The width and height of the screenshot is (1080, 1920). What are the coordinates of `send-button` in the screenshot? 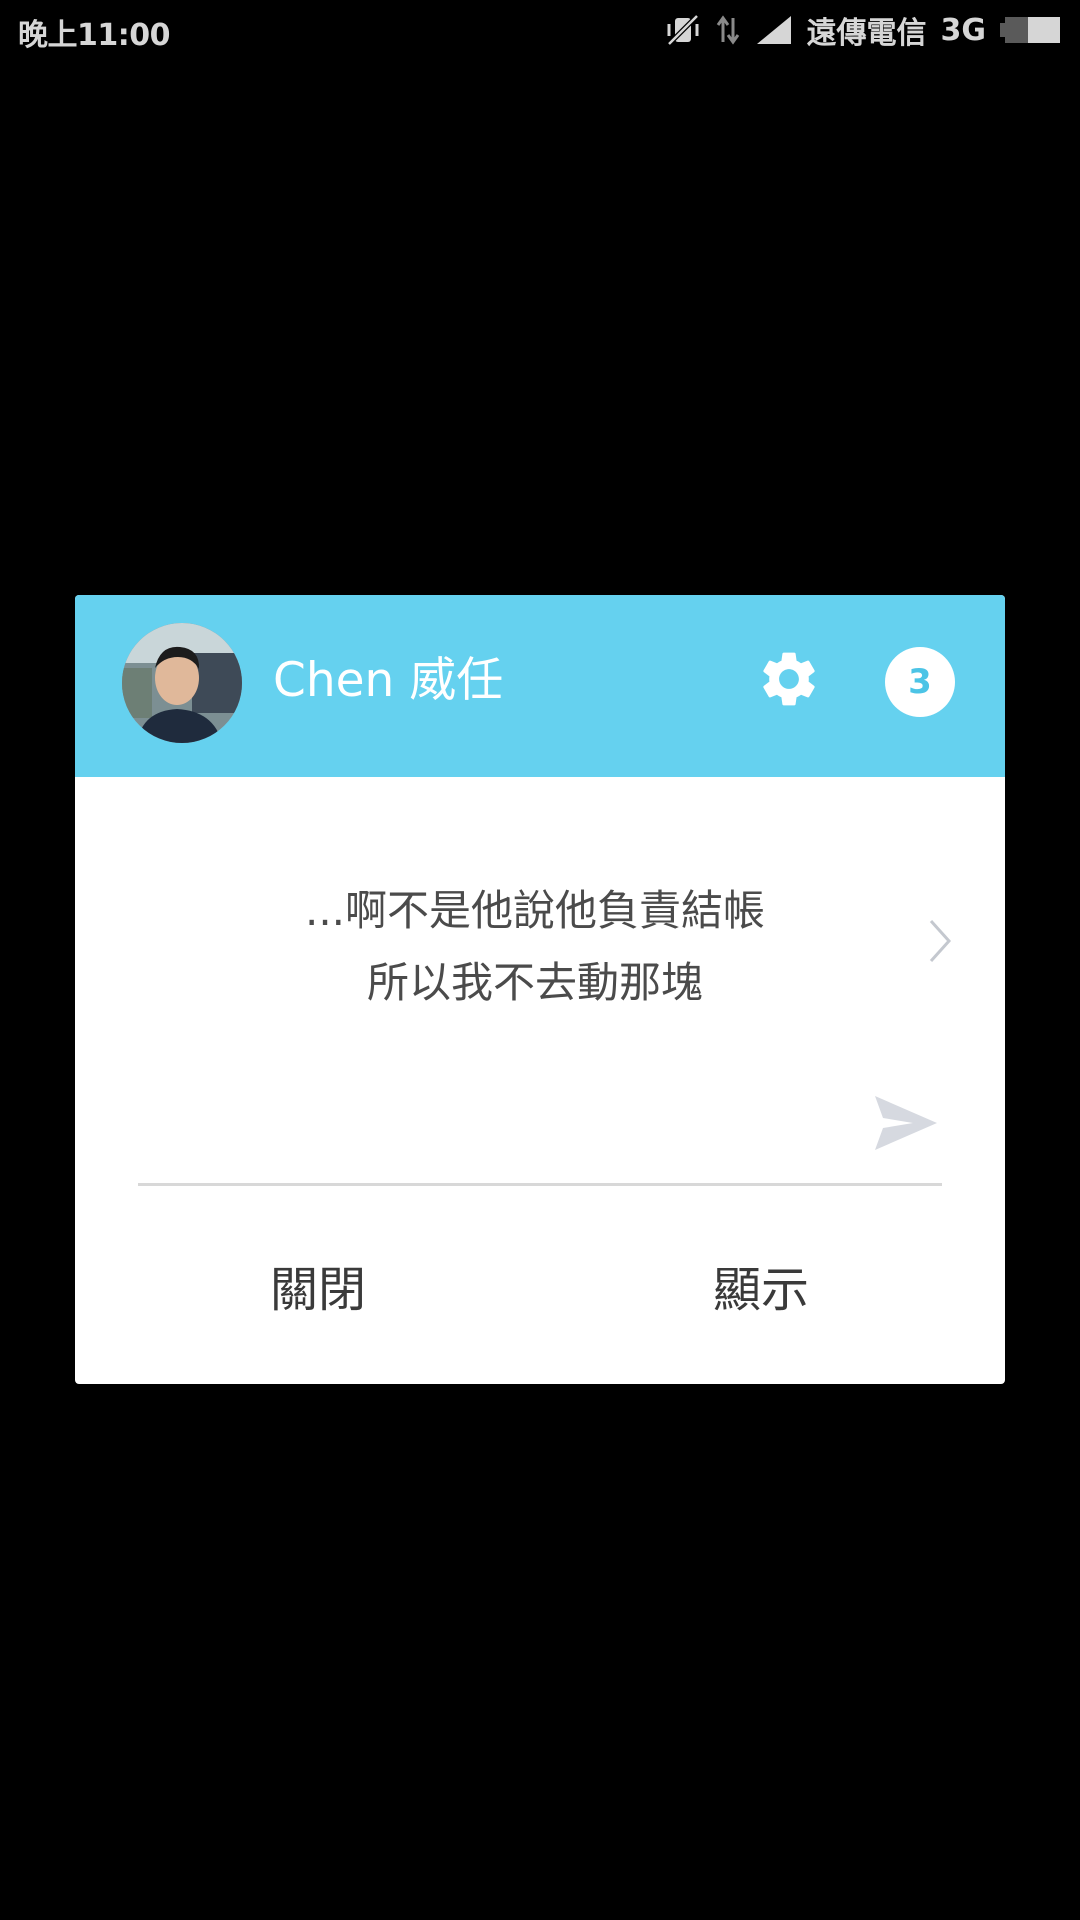 It's located at (906, 1125).